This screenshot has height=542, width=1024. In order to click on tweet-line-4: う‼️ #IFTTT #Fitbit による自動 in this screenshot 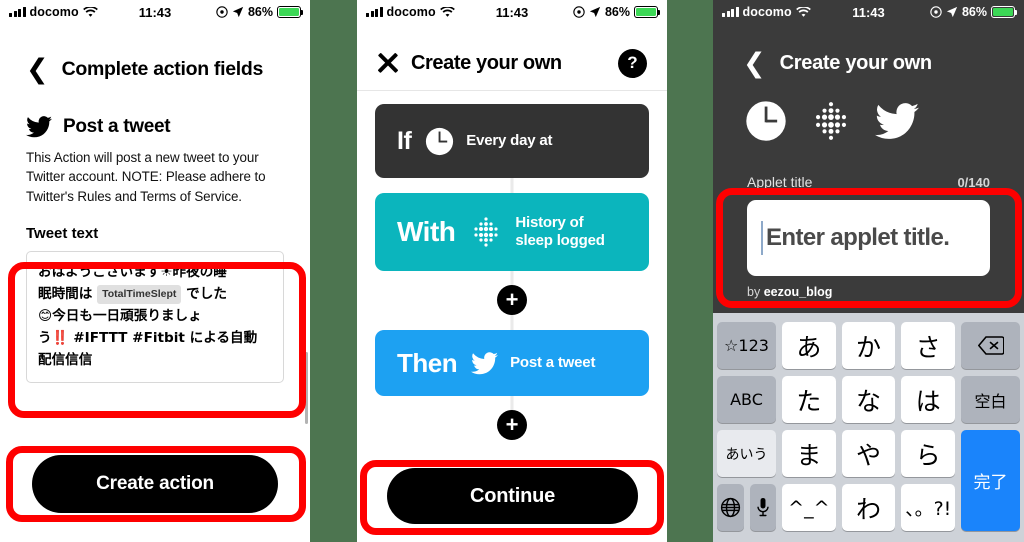, I will do `click(155, 338)`.